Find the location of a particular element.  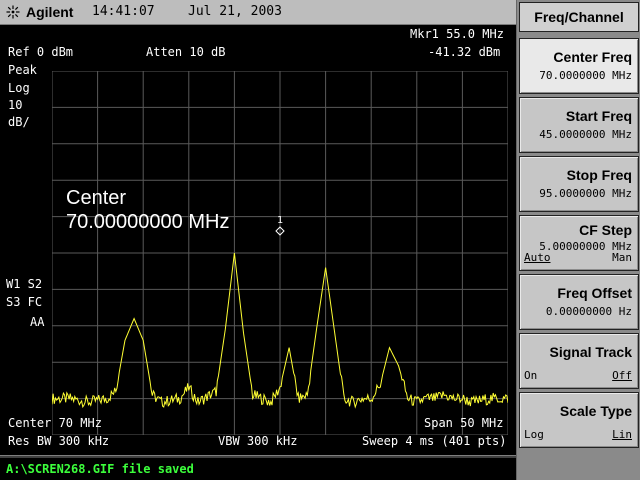

softkey-value: 45.0000000 MHz is located at coordinates (585, 134).